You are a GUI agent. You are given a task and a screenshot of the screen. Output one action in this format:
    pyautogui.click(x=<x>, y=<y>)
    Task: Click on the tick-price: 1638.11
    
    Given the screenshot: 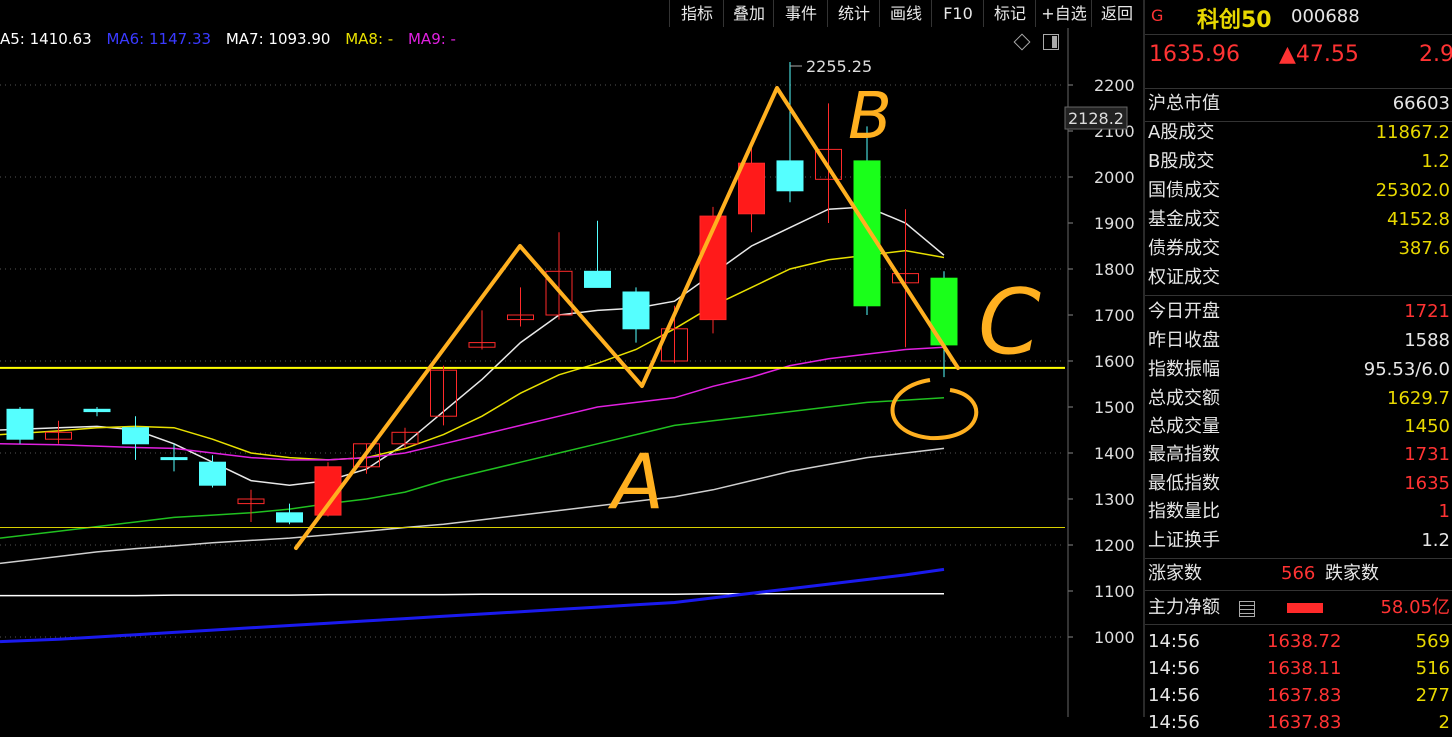 What is the action you would take?
    pyautogui.click(x=1304, y=668)
    